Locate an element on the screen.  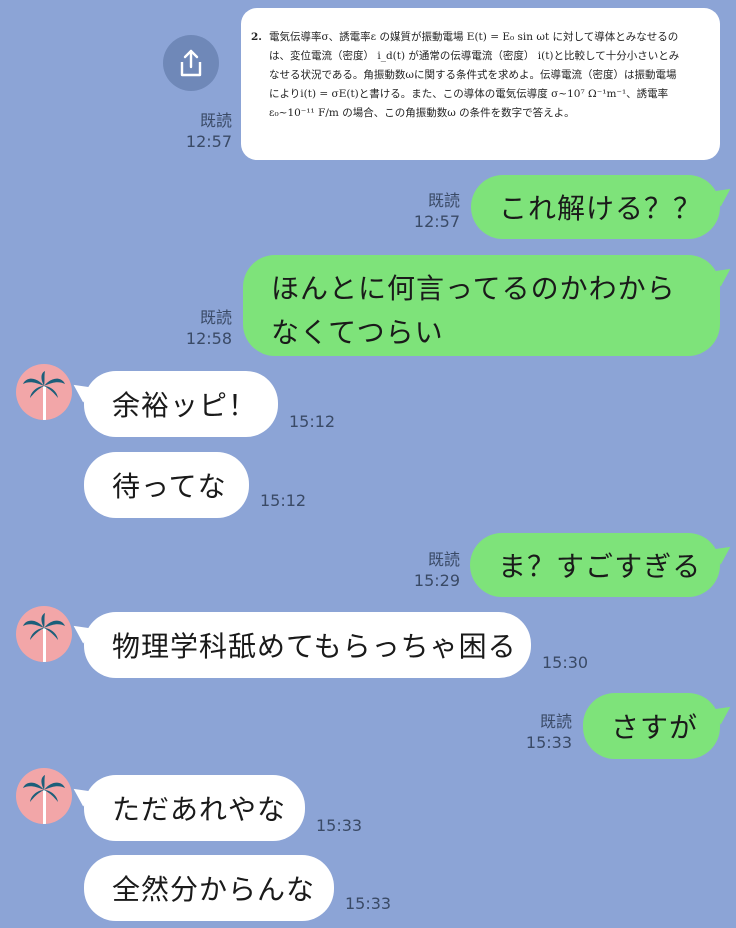
message-meta: 既読 12:58 is located at coordinates (201, 328).